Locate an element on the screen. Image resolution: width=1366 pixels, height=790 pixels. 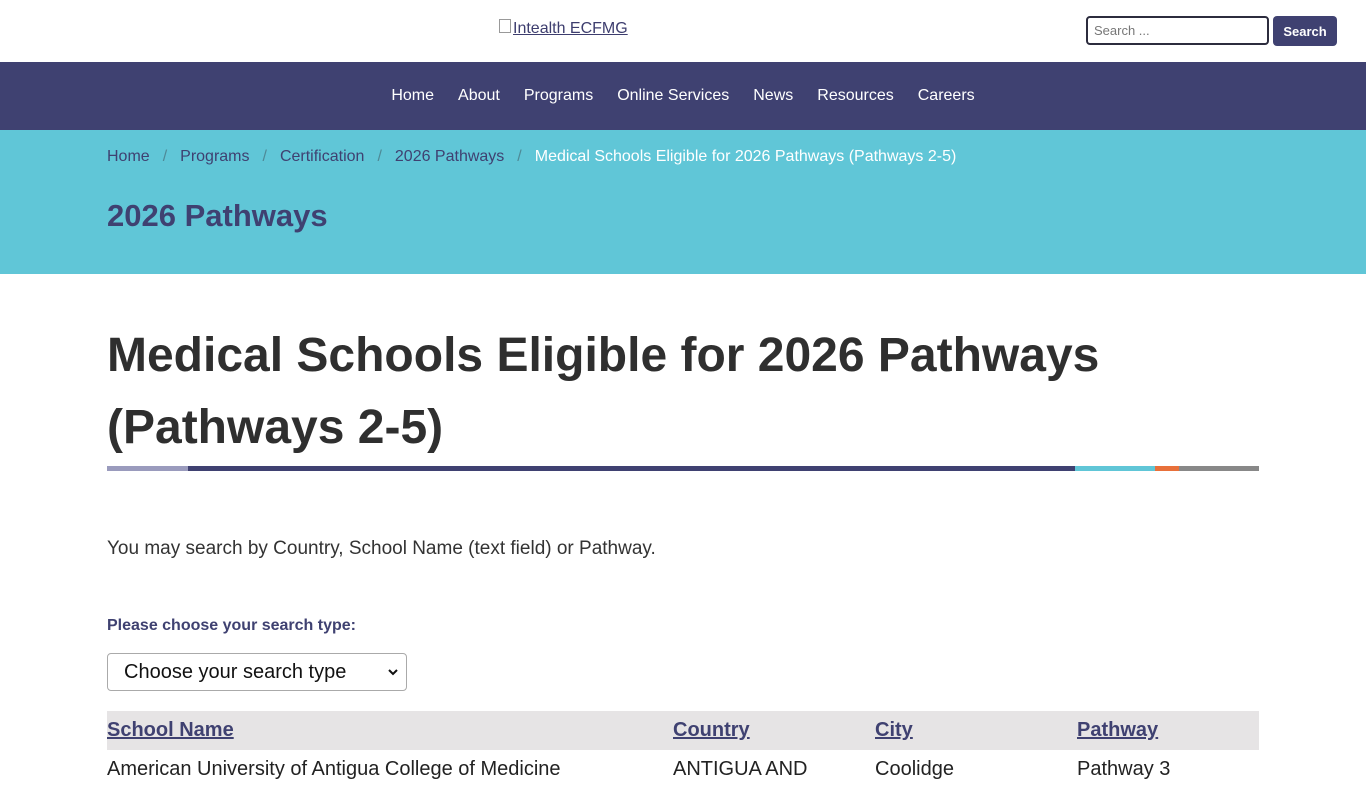
cell-city: Coolidge is located at coordinates (914, 769).